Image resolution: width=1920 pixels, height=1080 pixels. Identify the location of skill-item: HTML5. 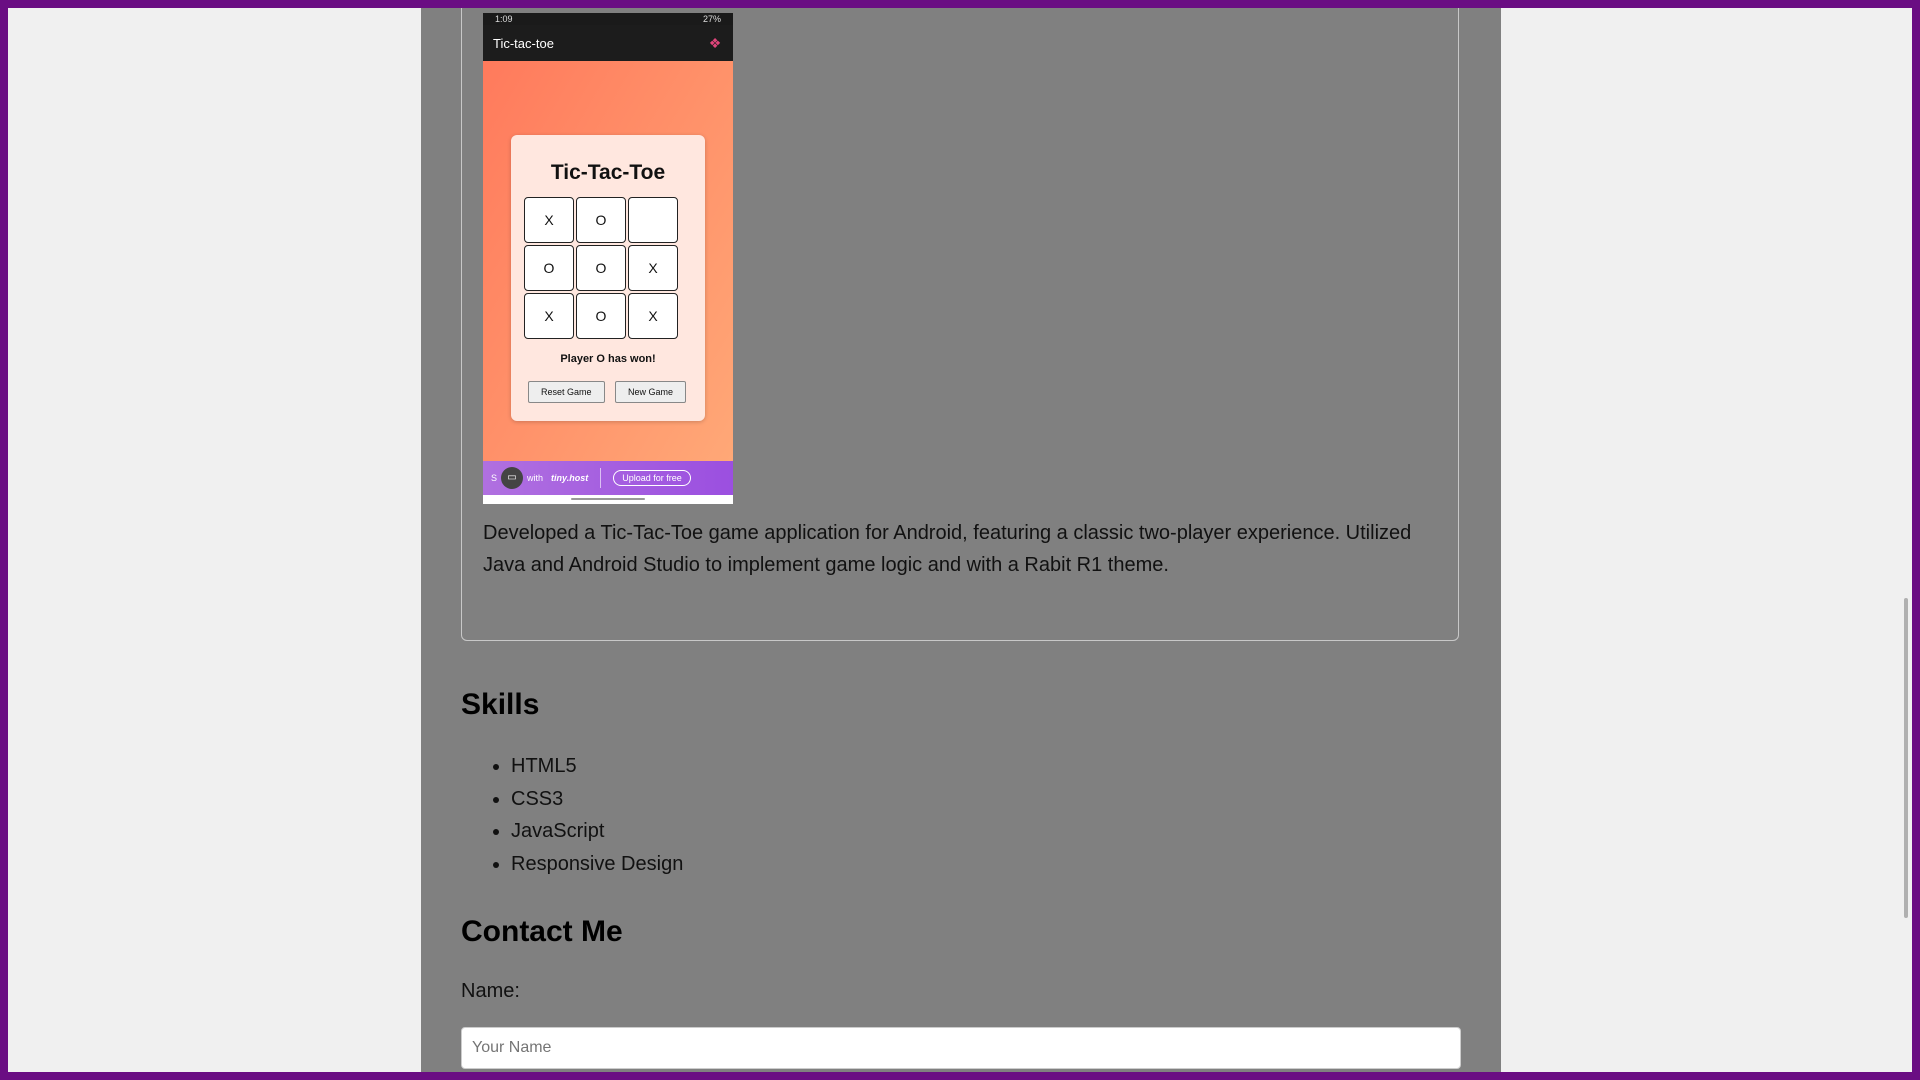
(597, 766).